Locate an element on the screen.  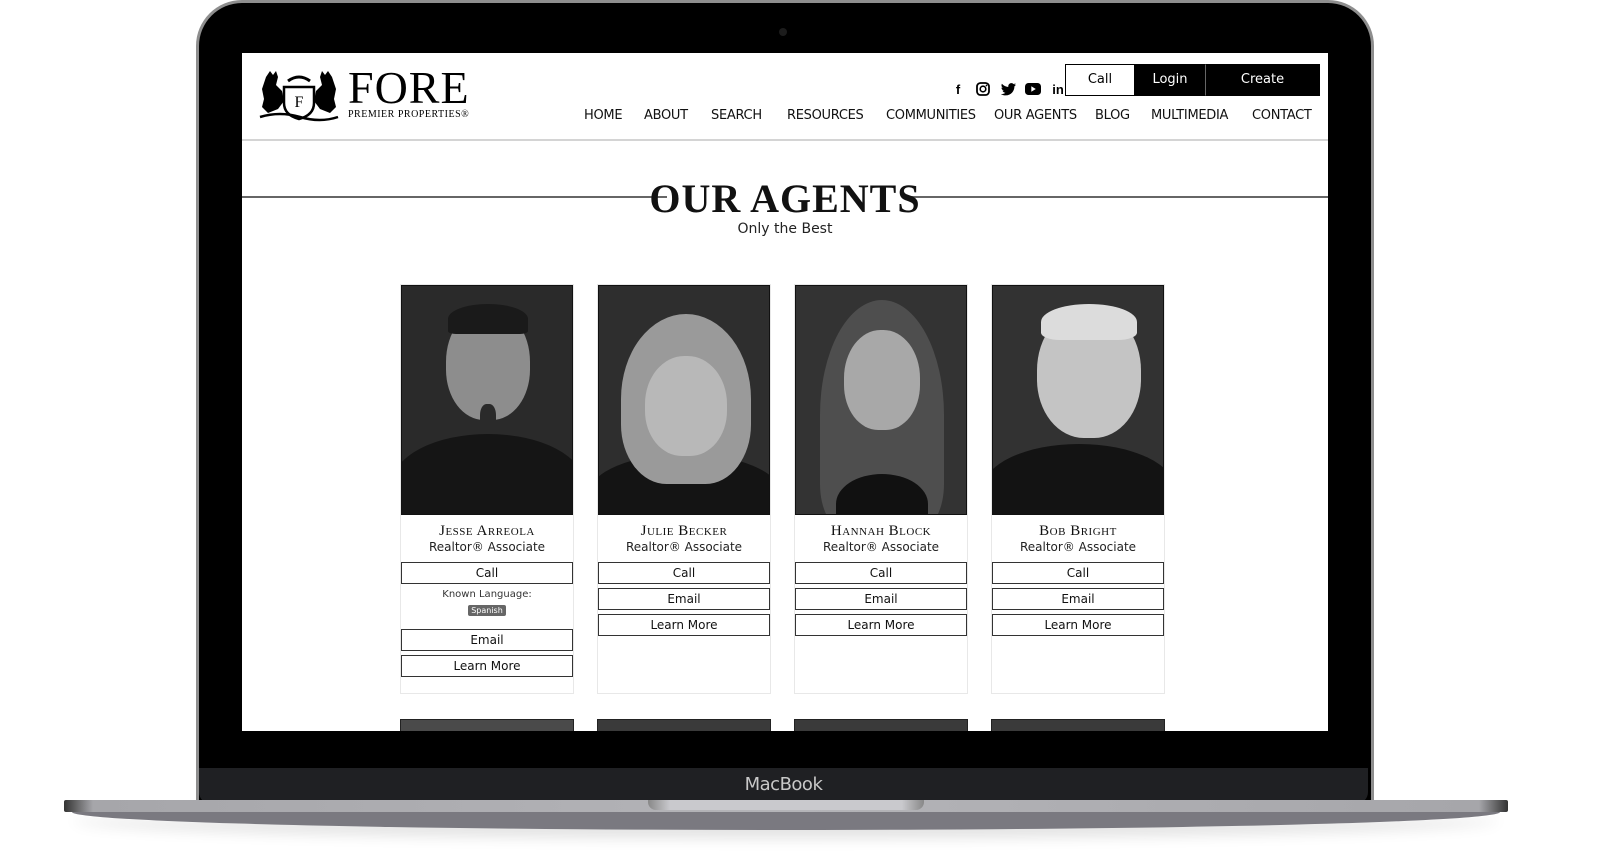
nav-search: SEARCH is located at coordinates (736, 115).